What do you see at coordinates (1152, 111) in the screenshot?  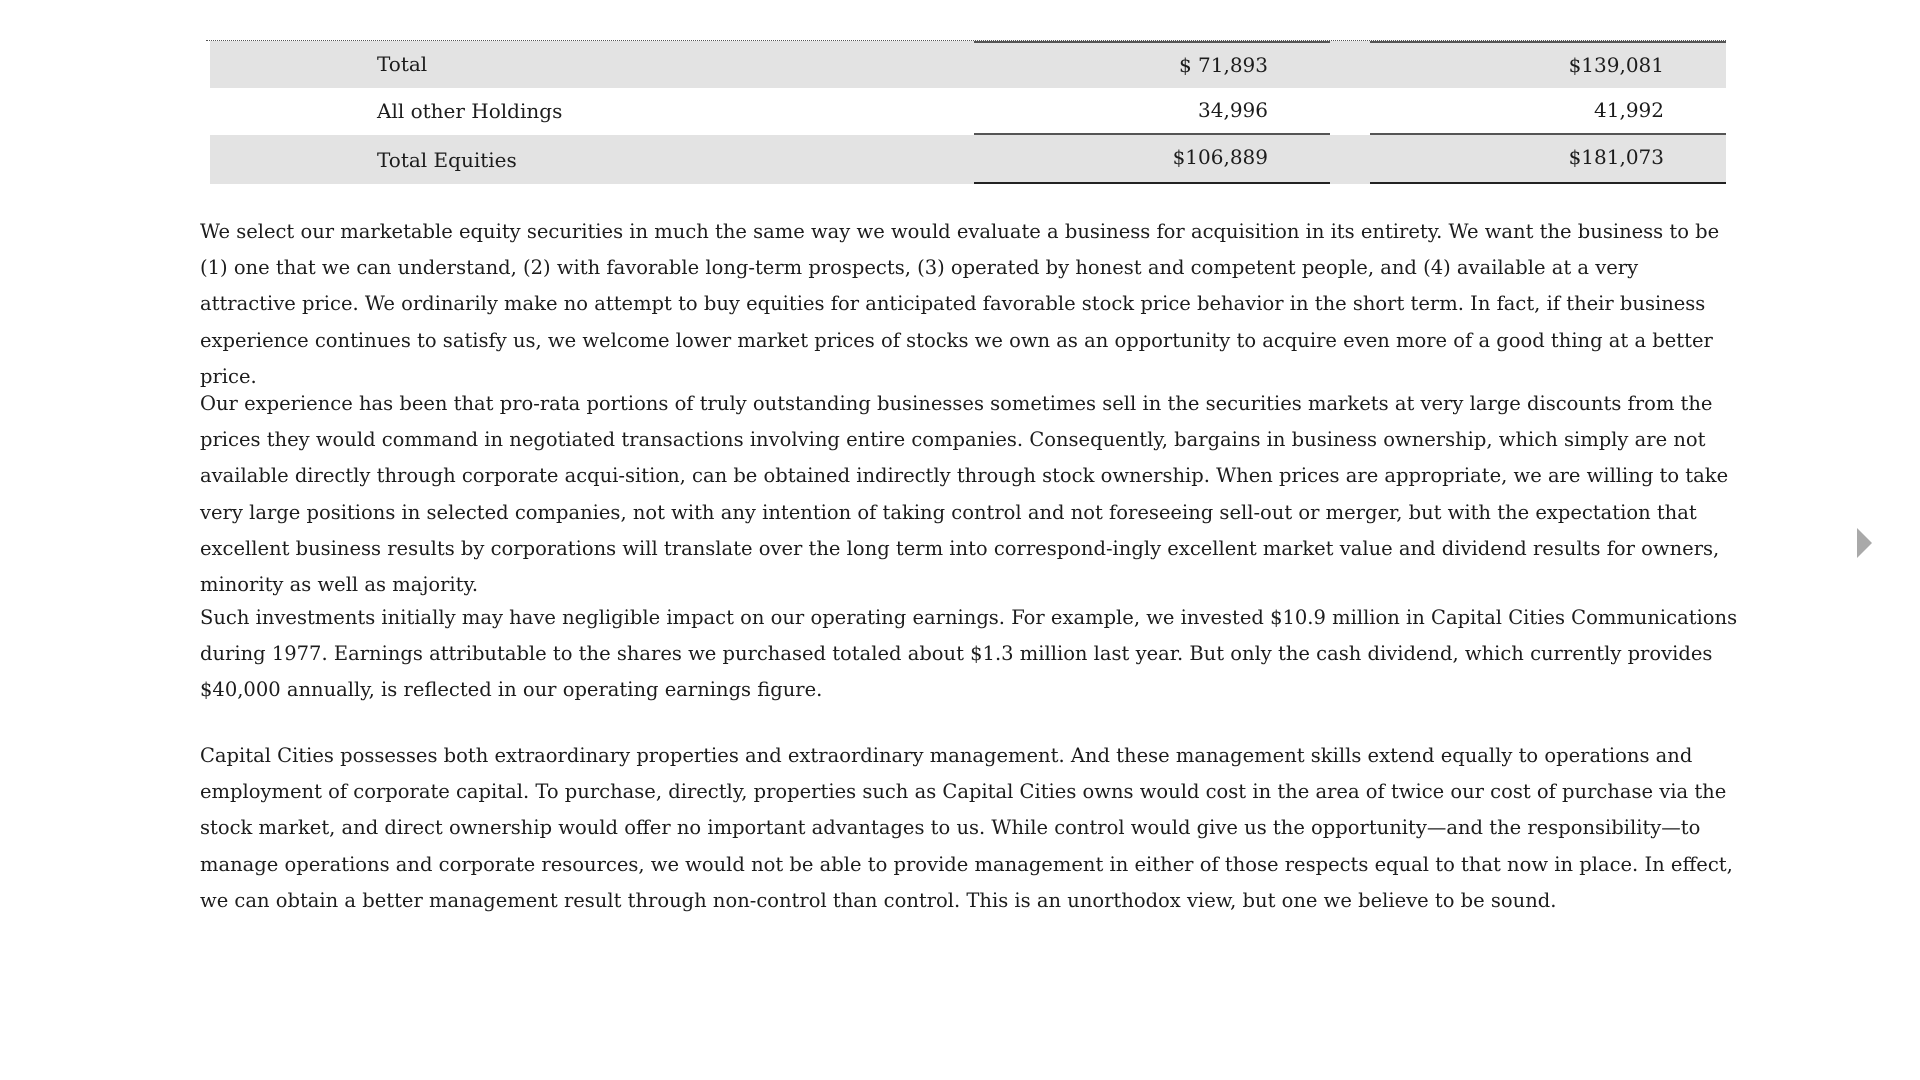 I see `value-cell-col1: 34,996` at bounding box center [1152, 111].